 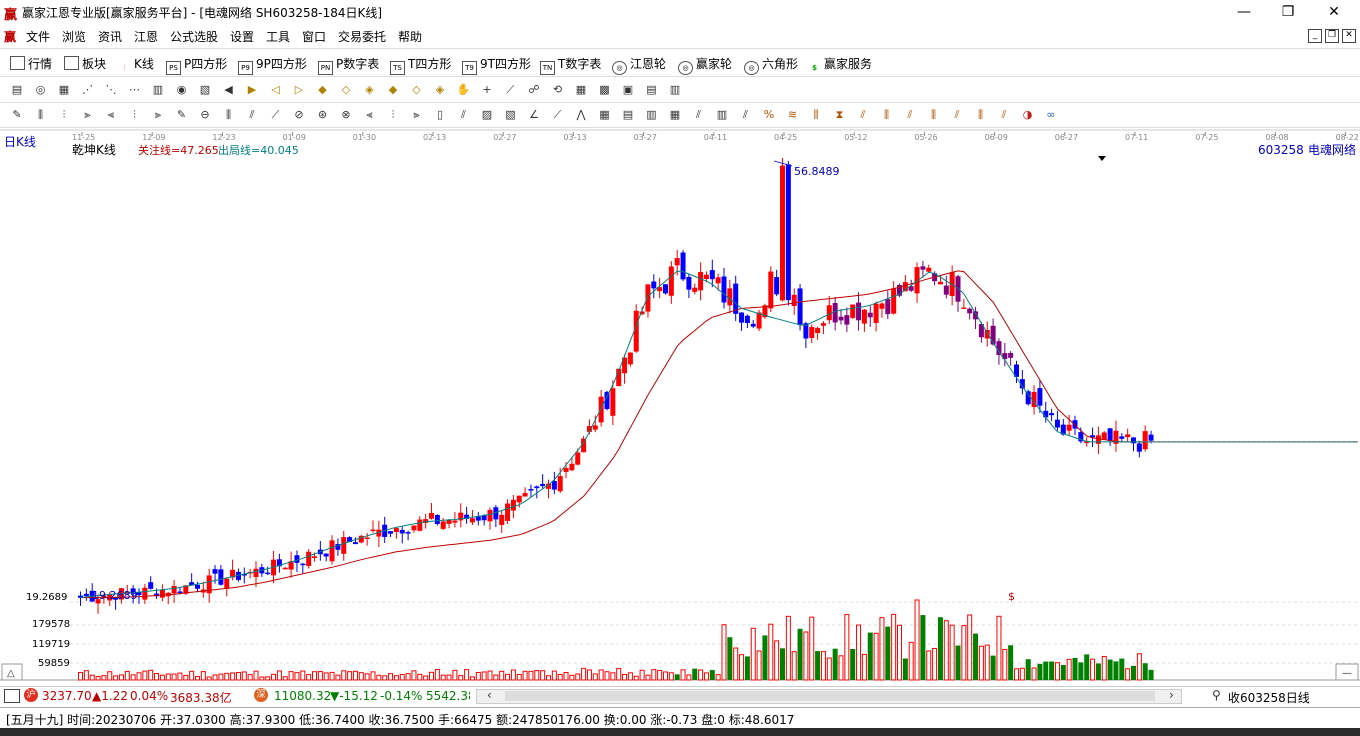 What do you see at coordinates (205, 115) in the screenshot?
I see `drawing-tool-icon: ⊖` at bounding box center [205, 115].